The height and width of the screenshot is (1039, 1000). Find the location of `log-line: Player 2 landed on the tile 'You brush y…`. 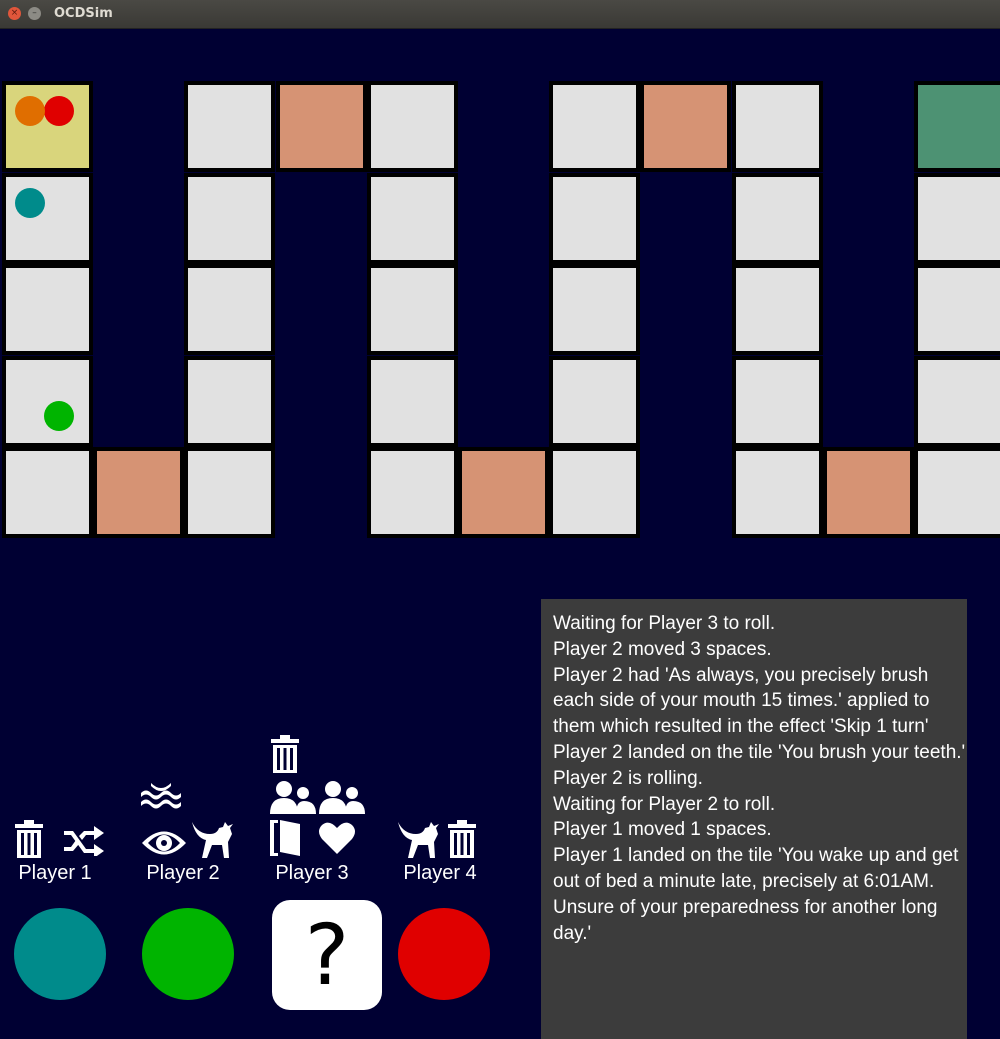

log-line: Player 2 landed on the tile 'You brush y… is located at coordinates (759, 752).